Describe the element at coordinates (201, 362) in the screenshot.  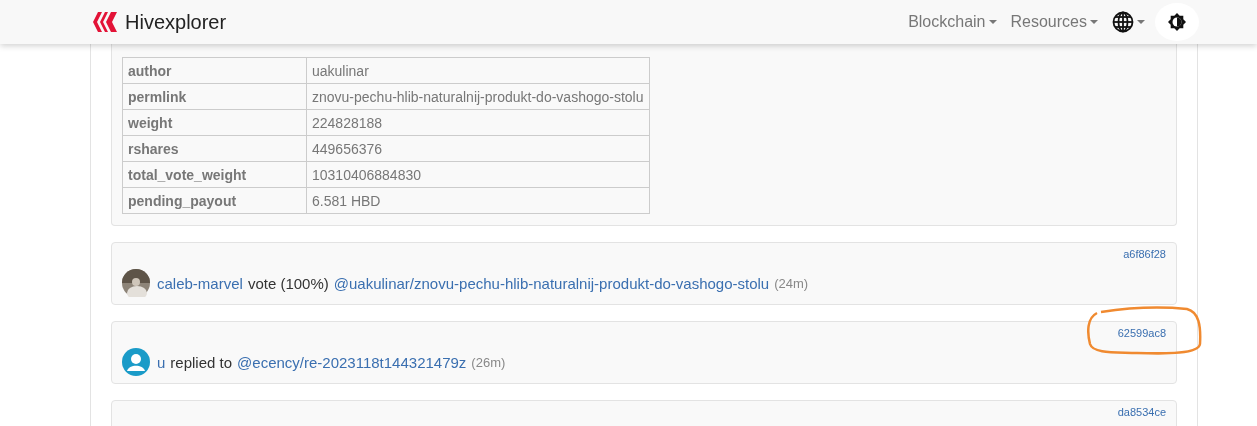
I see `action-text: replied to` at that location.